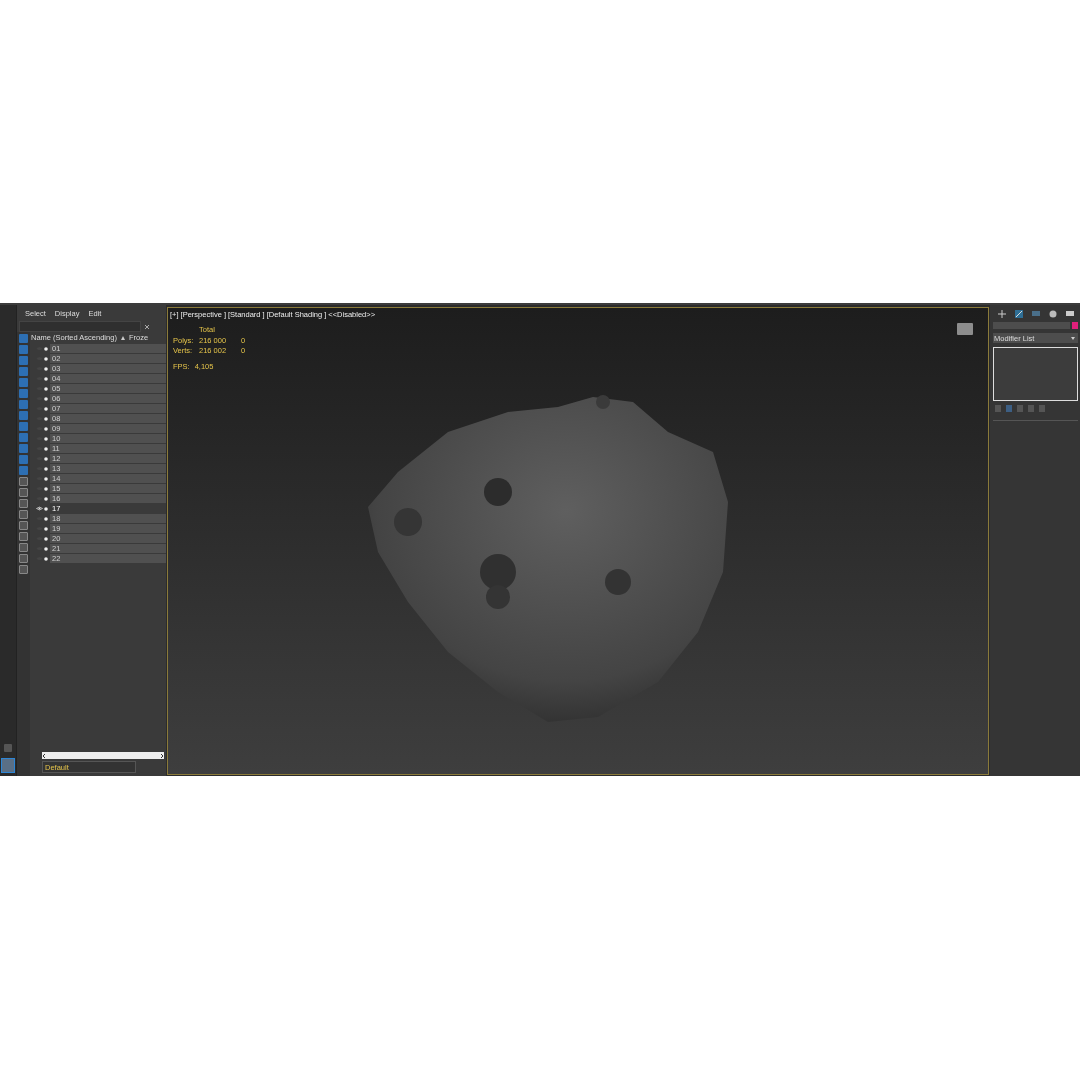 The width and height of the screenshot is (1080, 1080). Describe the element at coordinates (1018, 314) in the screenshot. I see `modify-icon` at that location.